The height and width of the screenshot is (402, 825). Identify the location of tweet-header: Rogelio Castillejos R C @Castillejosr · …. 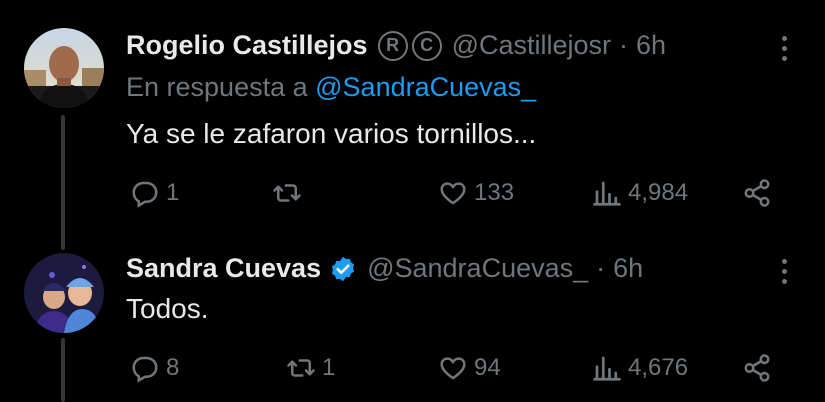
(396, 45).